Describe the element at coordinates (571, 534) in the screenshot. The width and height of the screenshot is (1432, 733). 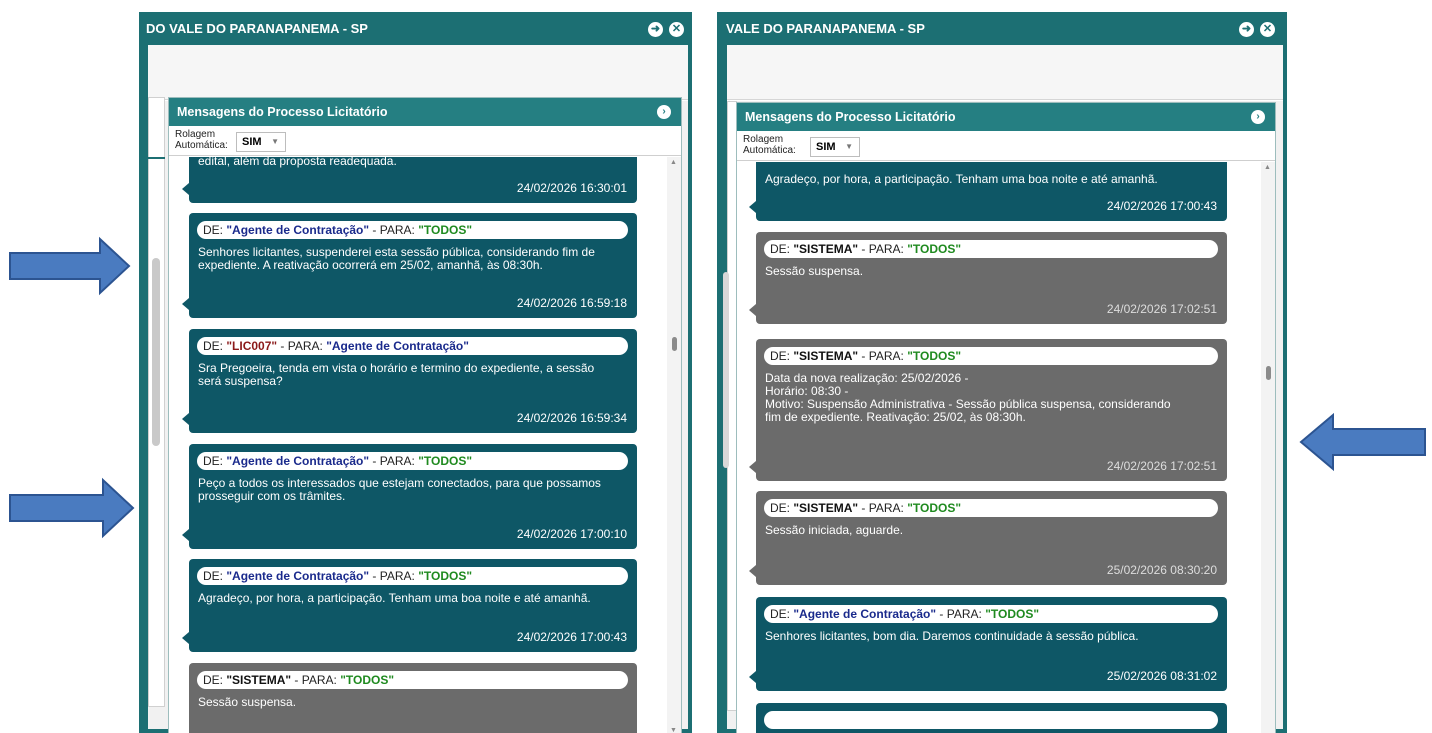
I see `message-timestamp: 24/02/2026 17:00:10` at that location.